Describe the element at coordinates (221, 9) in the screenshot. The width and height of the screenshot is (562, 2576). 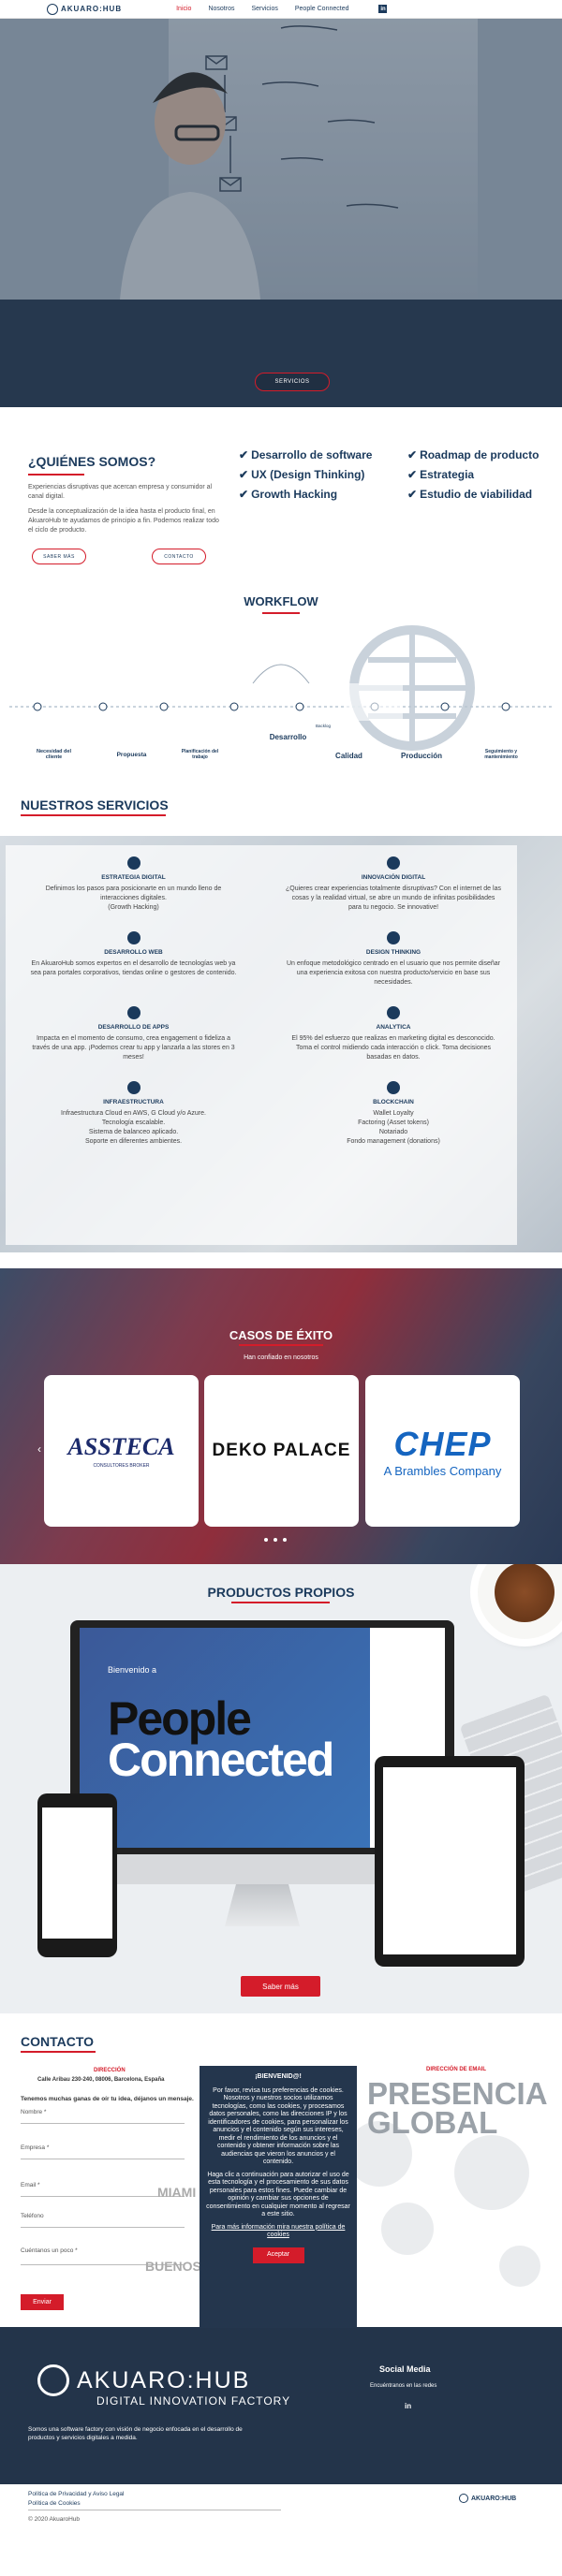
I see `nav-item-nosotros: Nosotros` at that location.